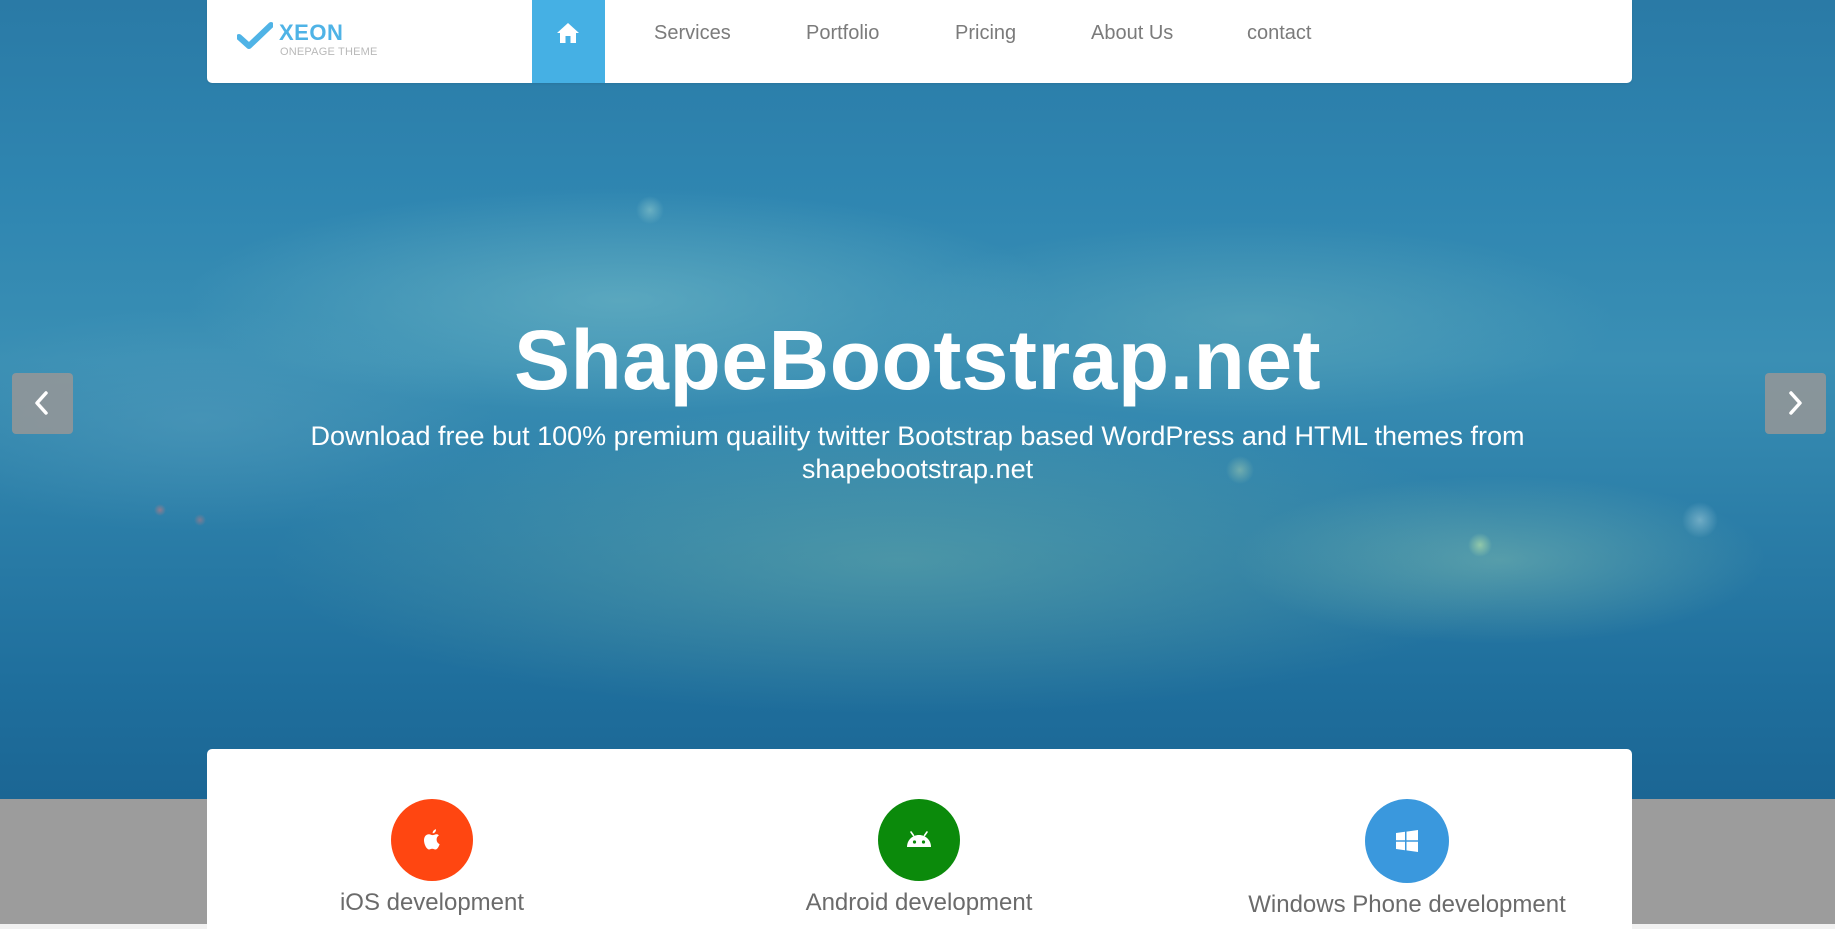 The width and height of the screenshot is (1835, 929). I want to click on hero-title: ShapeBootstrap.net, so click(917, 360).